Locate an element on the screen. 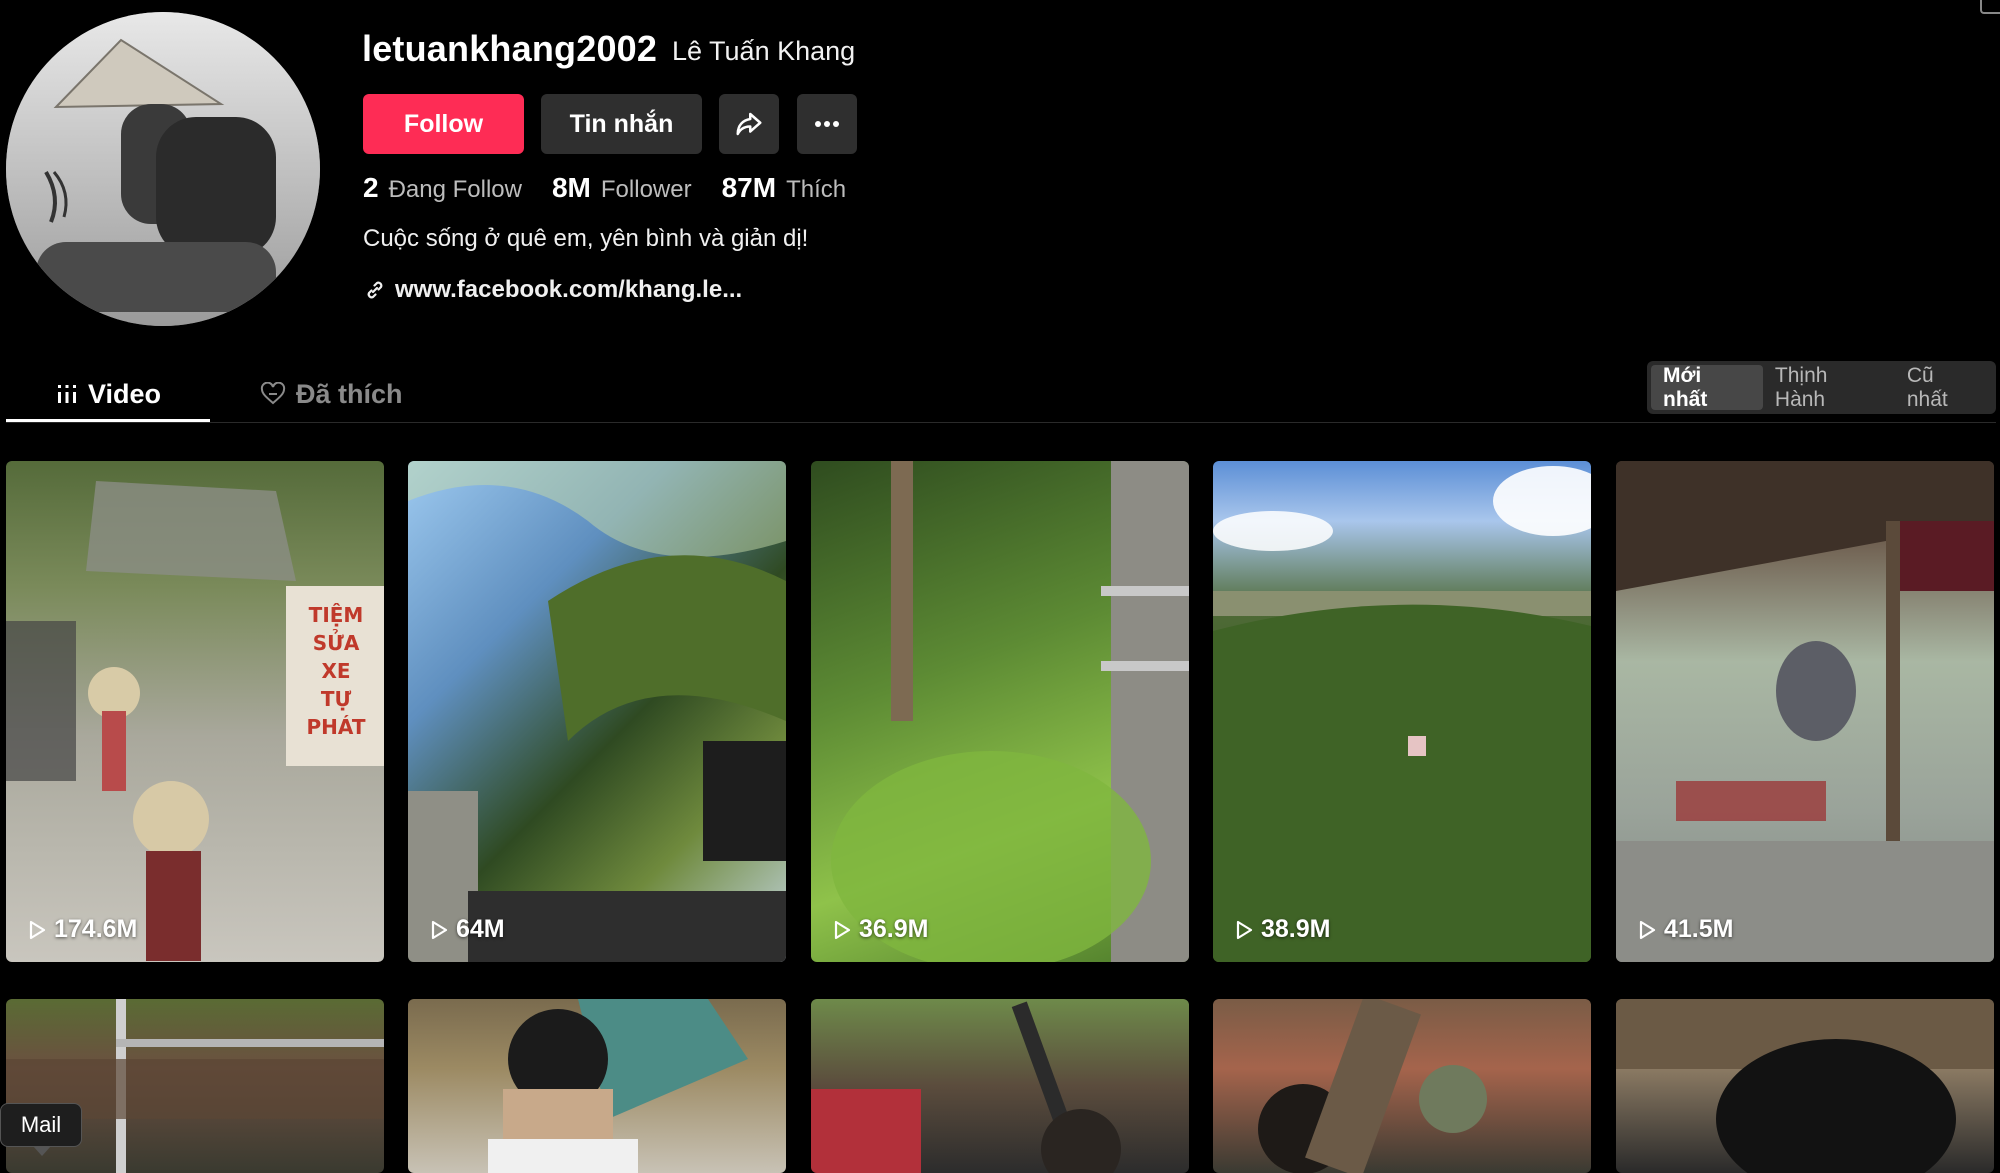  sort-popular: Thịnh Hành is located at coordinates (1829, 387).